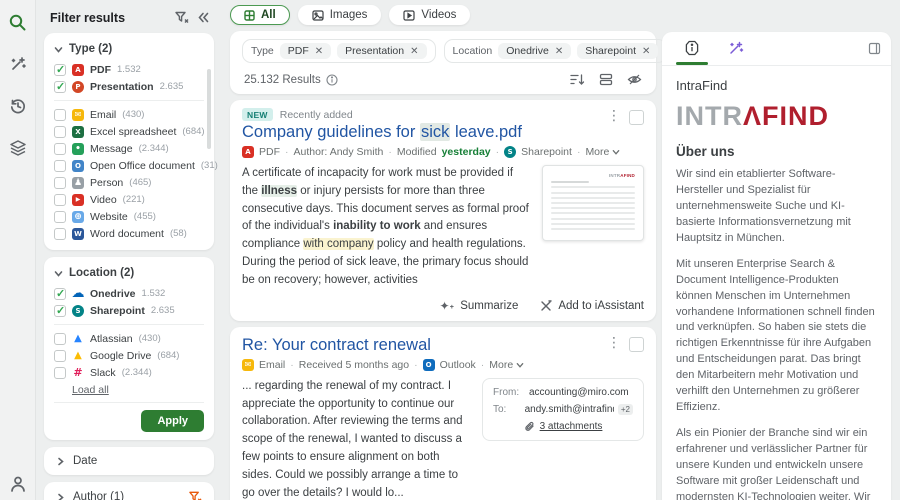  What do you see at coordinates (571, 426) in the screenshot?
I see `attachments-link: 3 attachments` at bounding box center [571, 426].